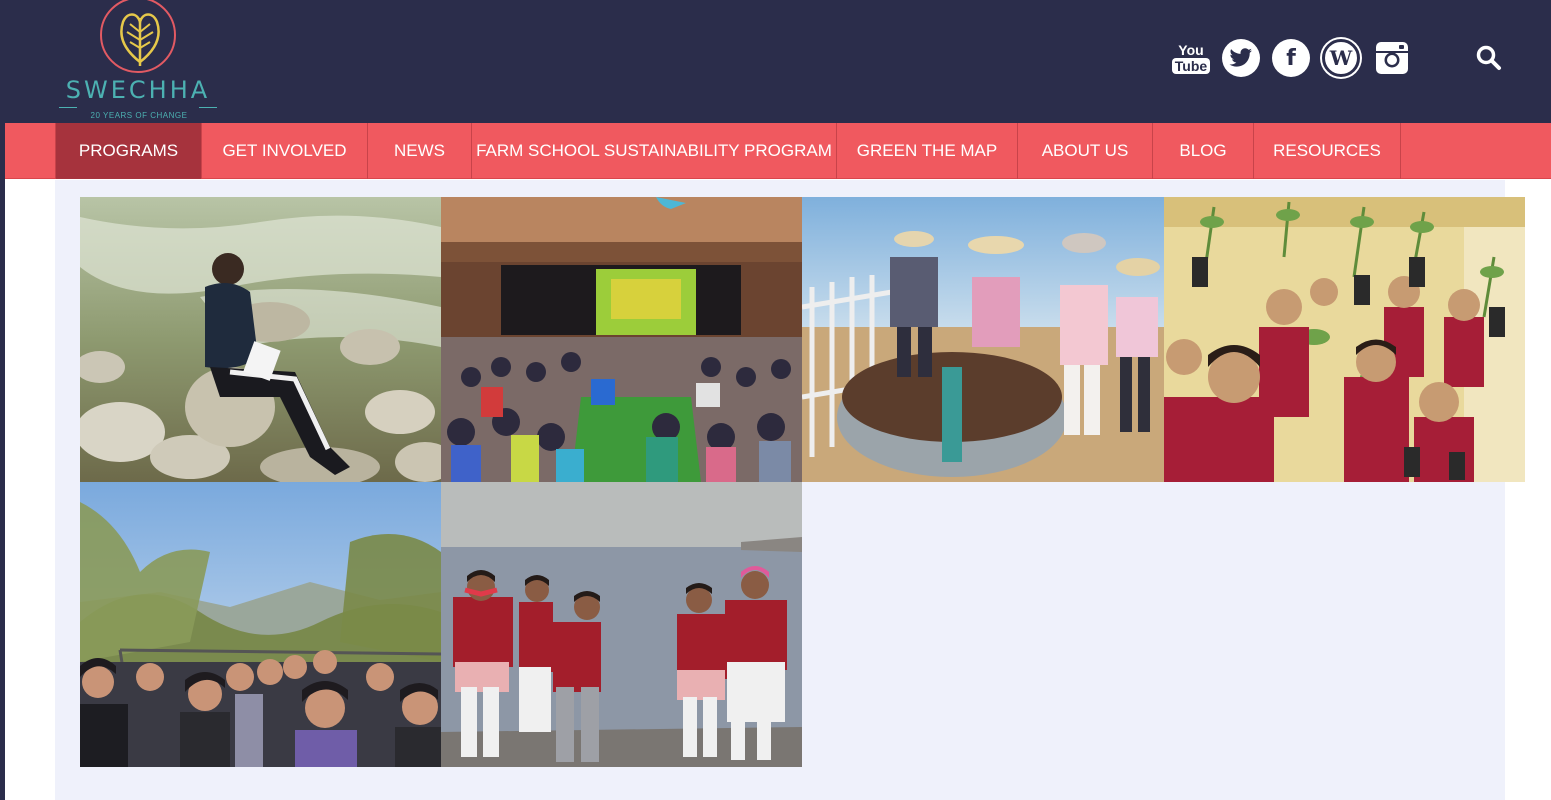 The width and height of the screenshot is (1551, 800). I want to click on left-edge-bar, so click(2, 461).